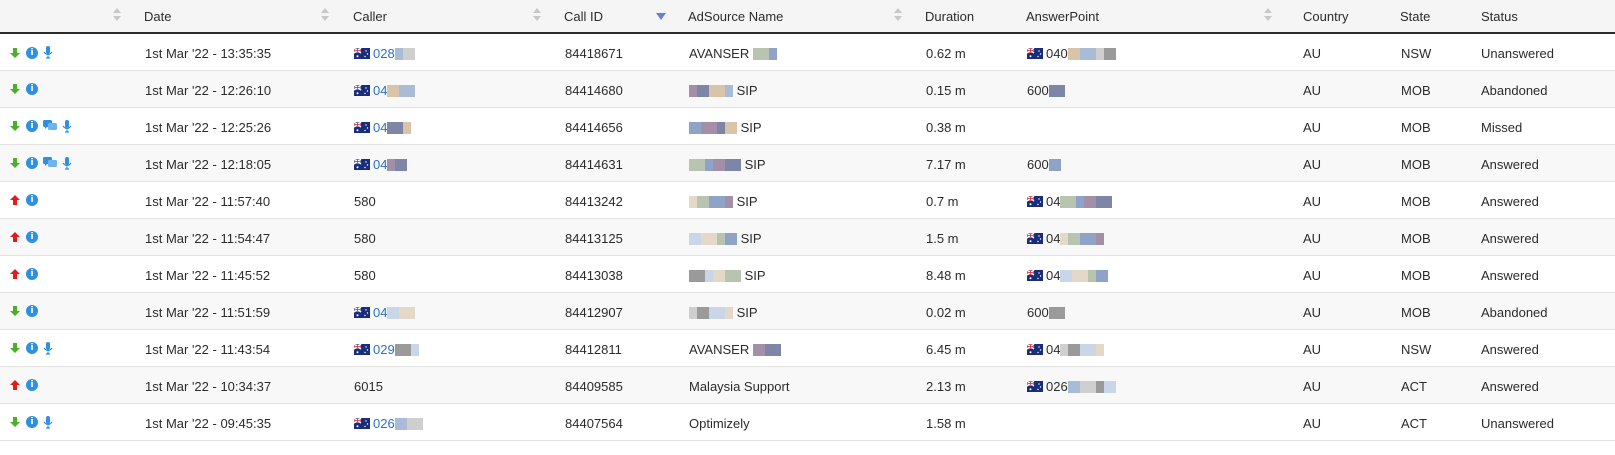 Image resolution: width=1615 pixels, height=455 pixels. I want to click on column-header-caller: Caller, so click(440, 16).